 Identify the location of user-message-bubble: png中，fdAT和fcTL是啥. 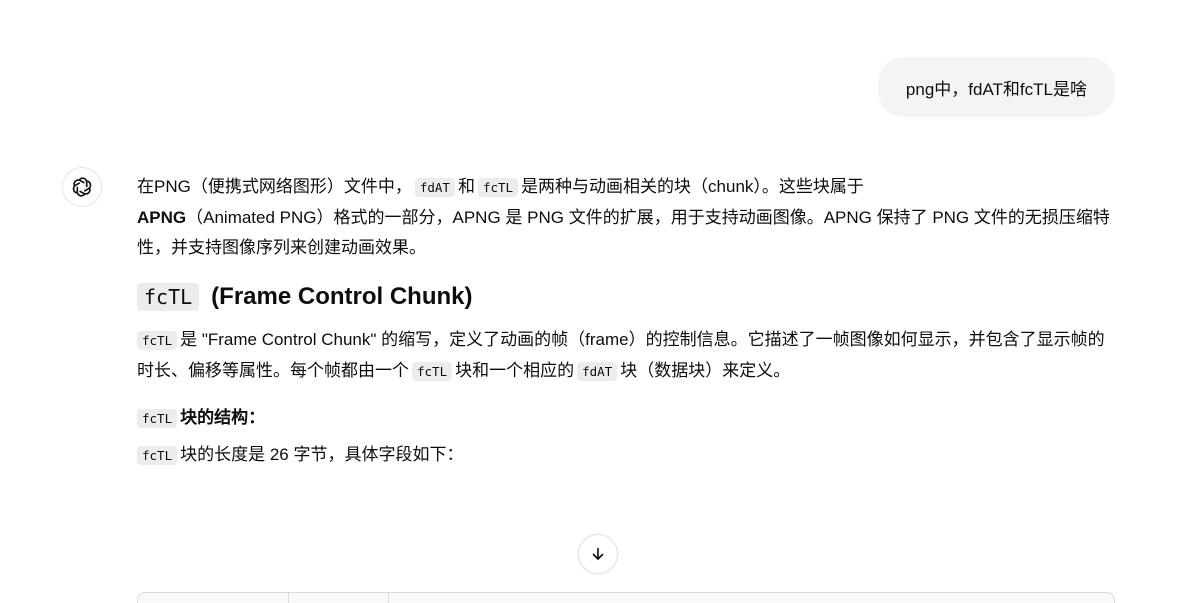
(996, 87).